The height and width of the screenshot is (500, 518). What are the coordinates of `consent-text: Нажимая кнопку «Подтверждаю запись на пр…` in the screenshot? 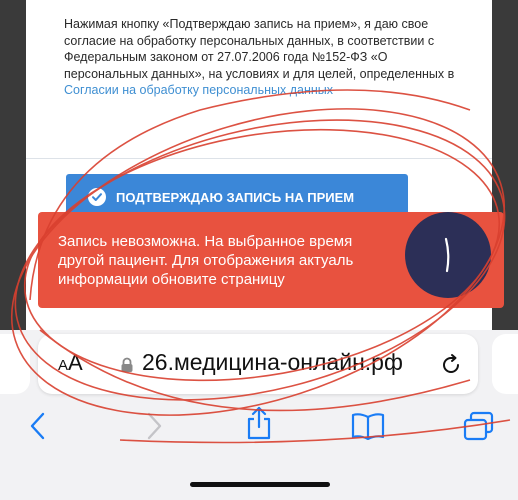 It's located at (264, 57).